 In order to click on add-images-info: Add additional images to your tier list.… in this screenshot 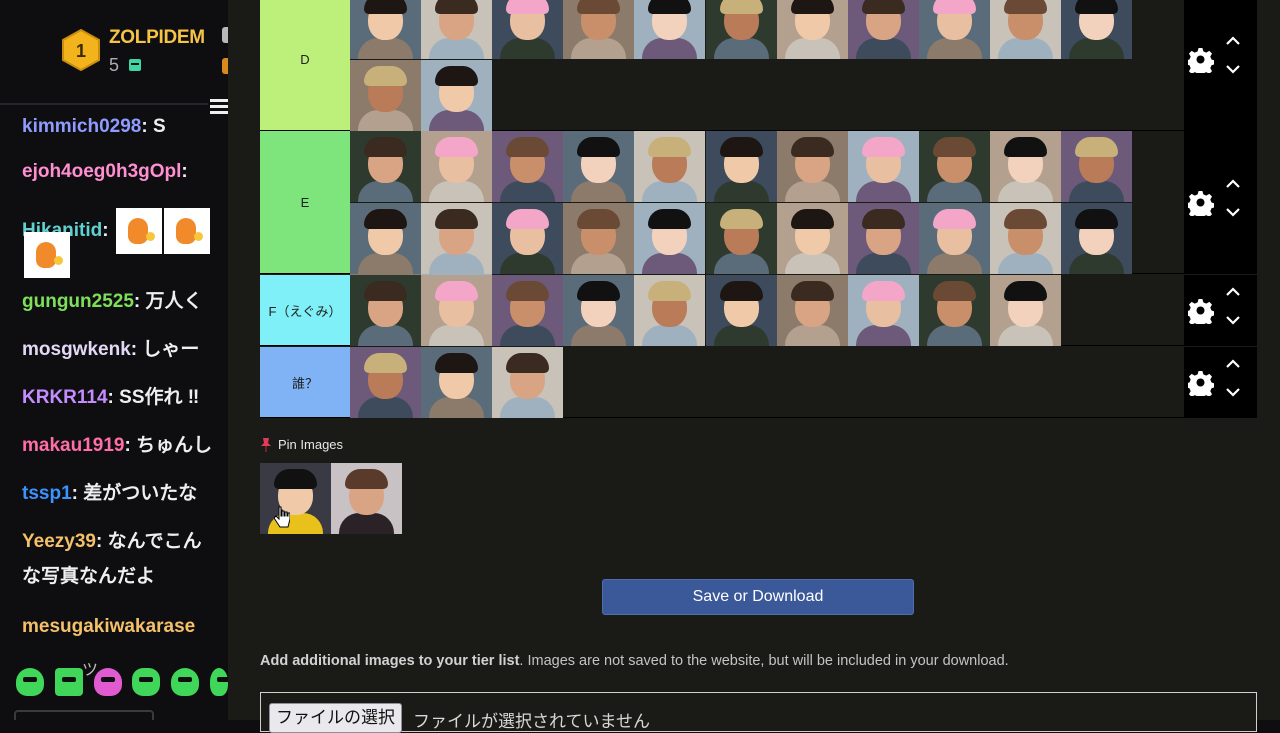, I will do `click(634, 661)`.